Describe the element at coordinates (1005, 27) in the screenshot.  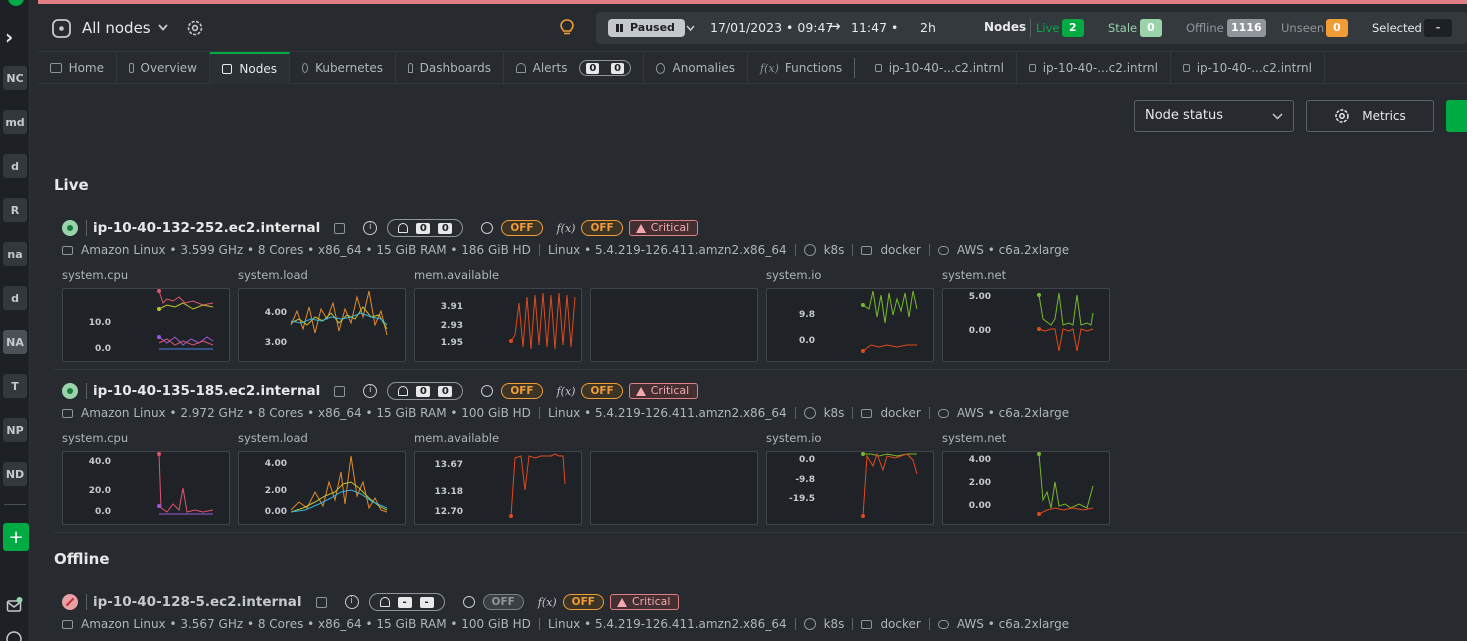
I see `nodes-label: Nodes` at that location.